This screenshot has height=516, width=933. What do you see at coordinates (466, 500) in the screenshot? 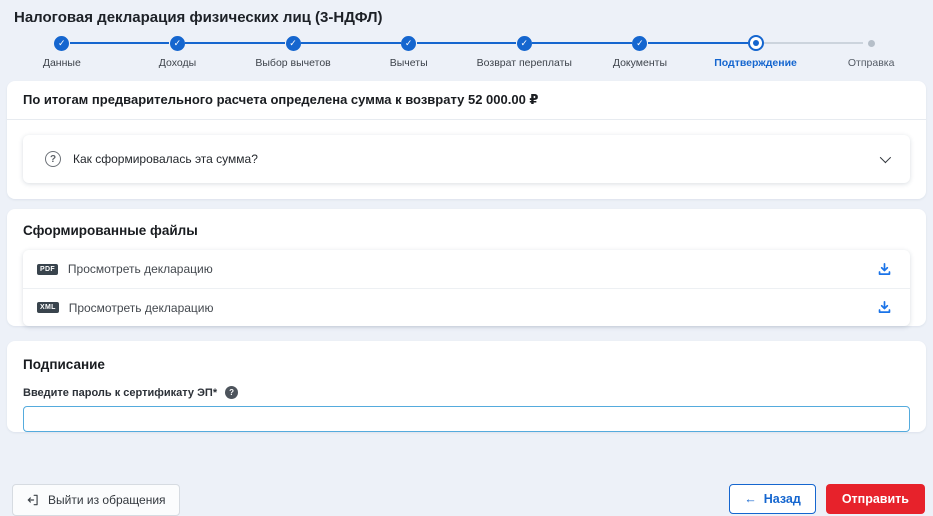
I see `footer-actions: Выйти из обращения ← Назад Отправить` at bounding box center [466, 500].